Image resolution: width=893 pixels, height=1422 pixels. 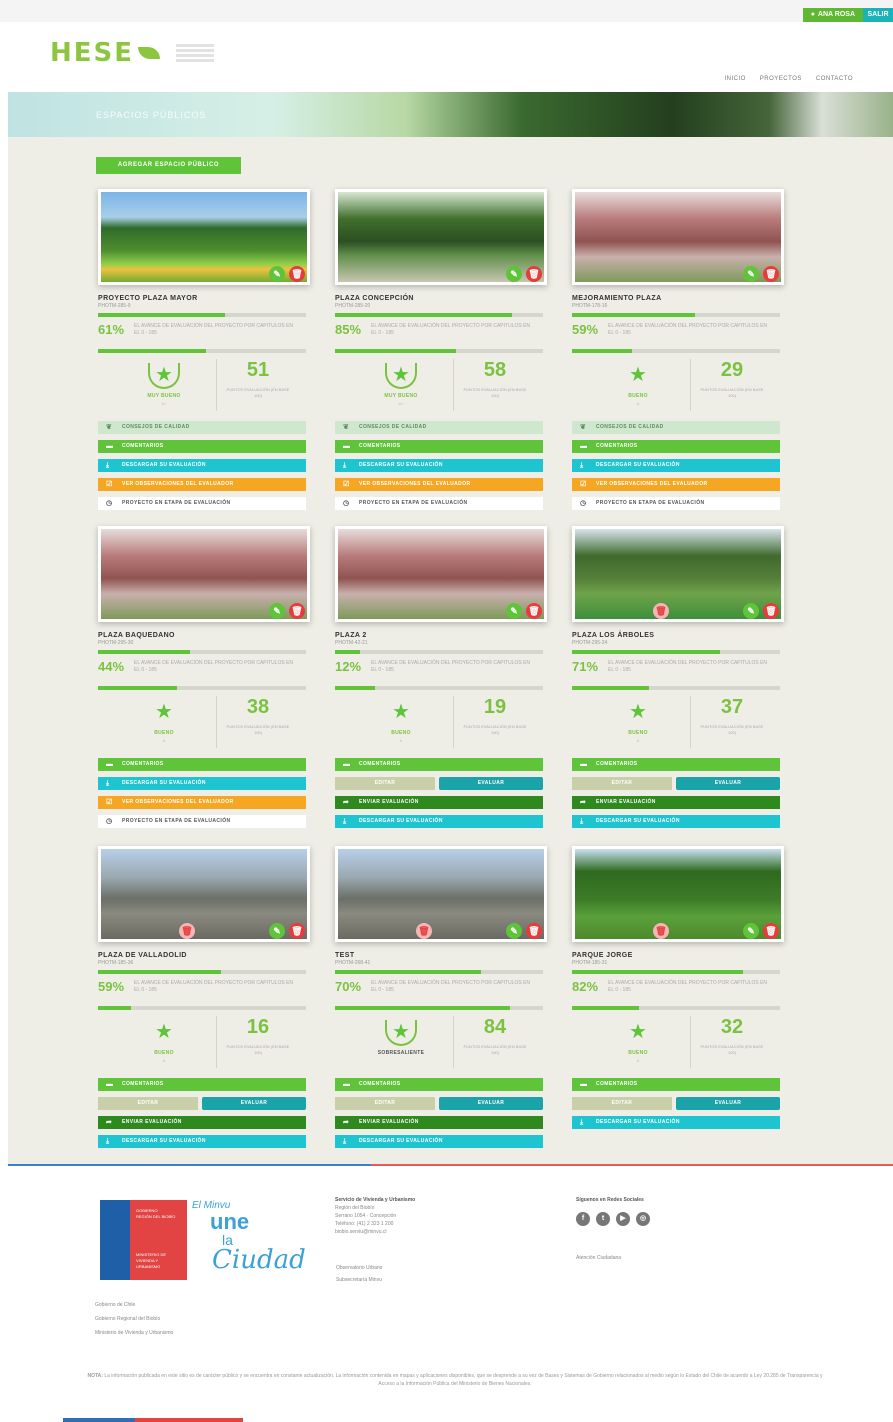 What do you see at coordinates (734, 79) in the screenshot?
I see `nav-inicio: INICIO` at bounding box center [734, 79].